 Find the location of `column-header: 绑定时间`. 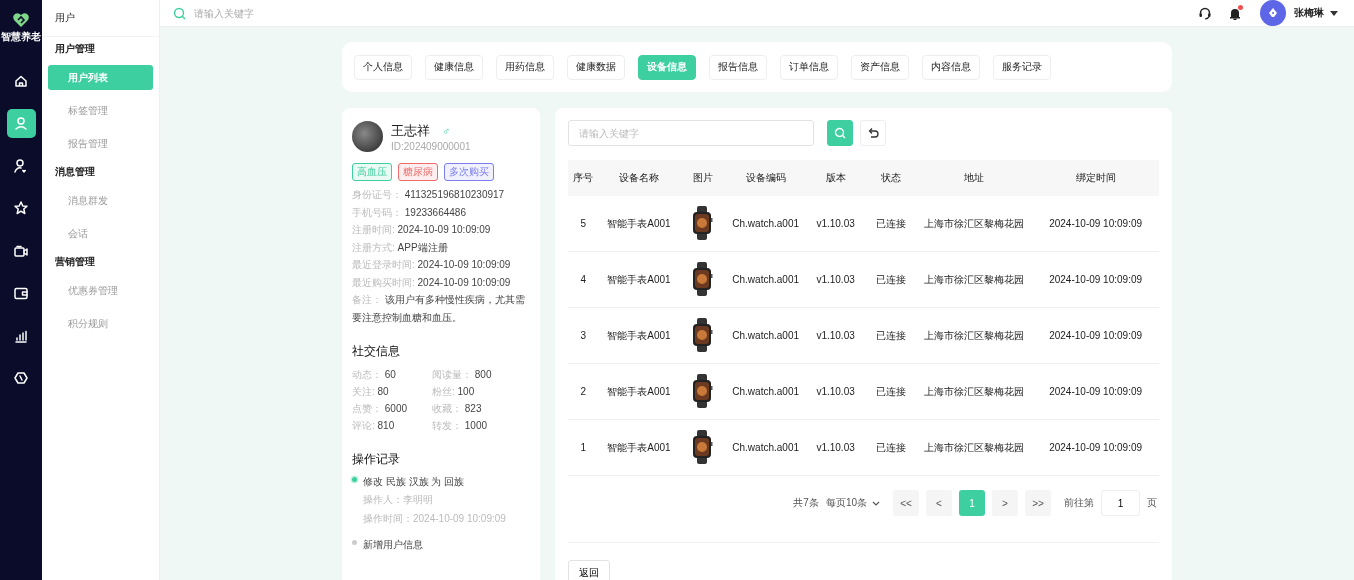

column-header: 绑定时间 is located at coordinates (1095, 178).